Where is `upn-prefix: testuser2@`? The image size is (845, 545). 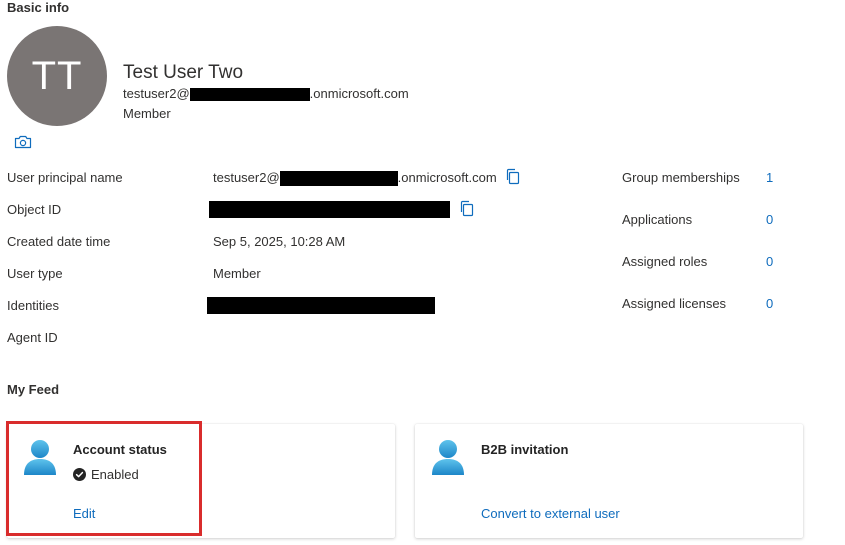
upn-prefix: testuser2@ is located at coordinates (246, 177).